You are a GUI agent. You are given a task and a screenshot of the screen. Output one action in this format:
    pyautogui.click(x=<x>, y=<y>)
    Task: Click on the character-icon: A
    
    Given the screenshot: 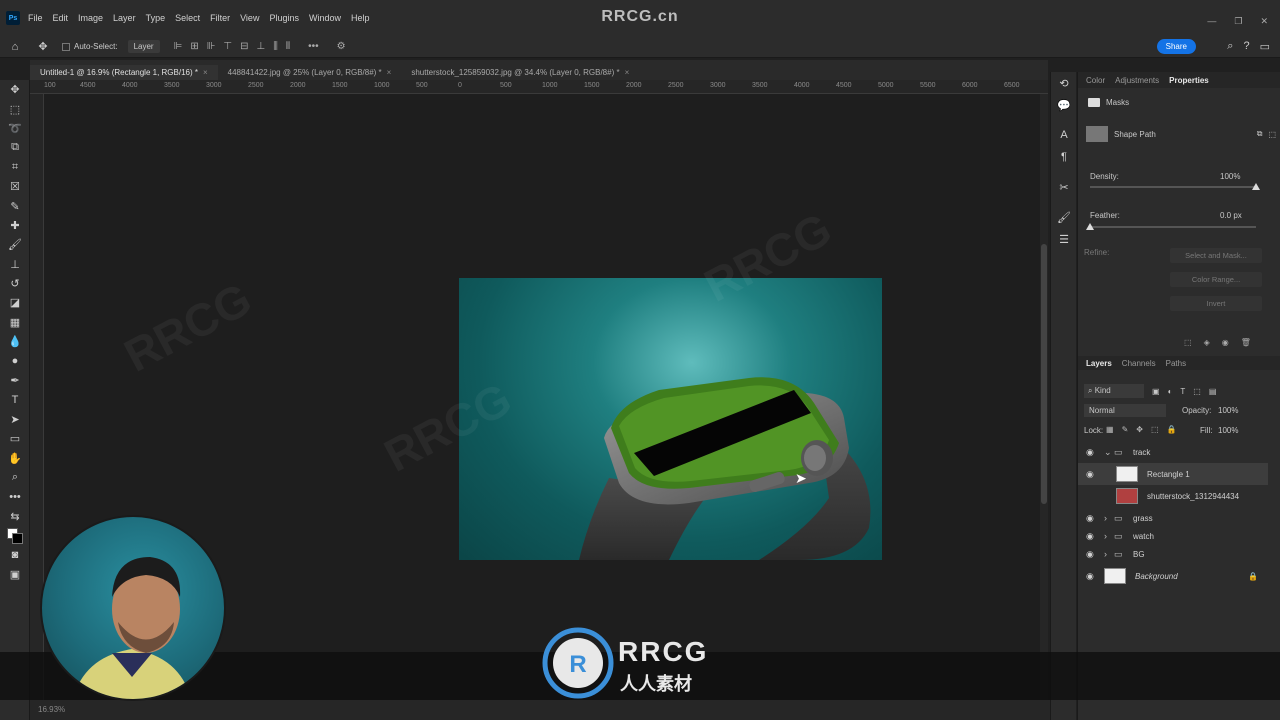 What is the action you would take?
    pyautogui.click(x=1064, y=135)
    